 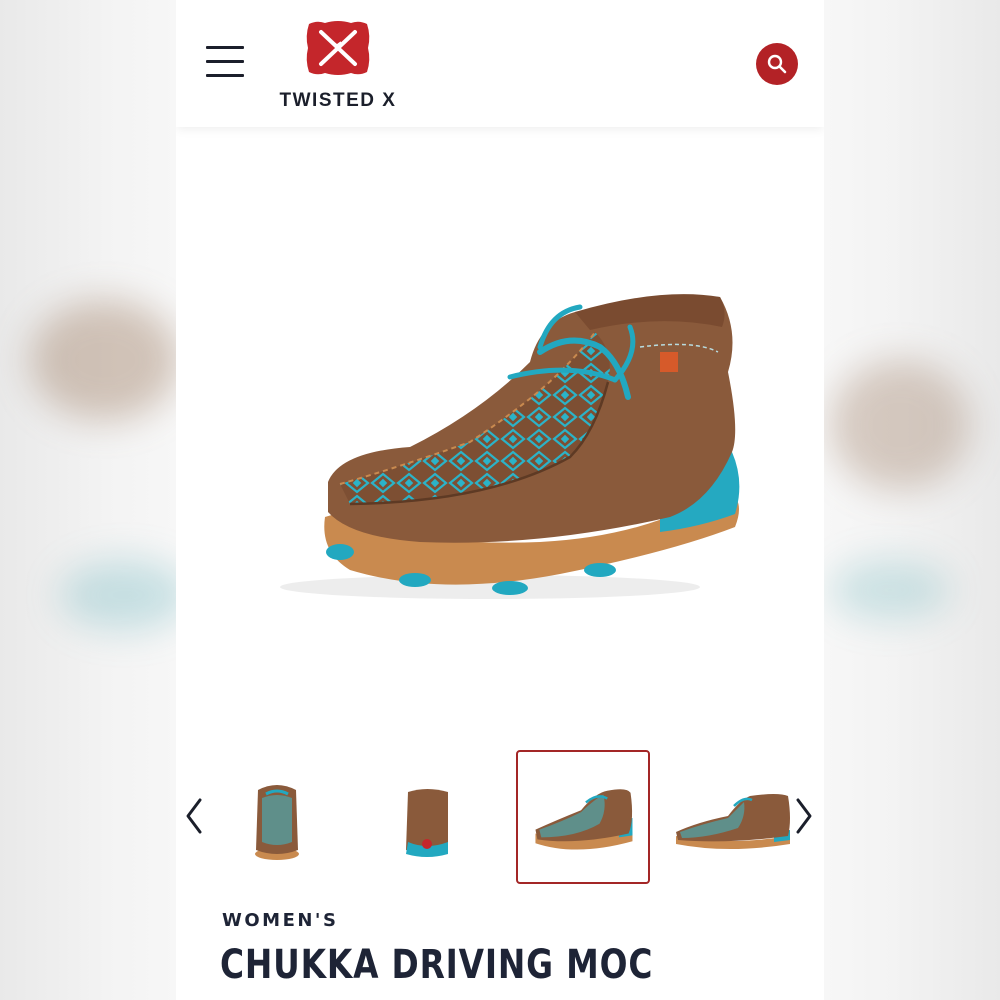 What do you see at coordinates (277, 822) in the screenshot?
I see `shoe-front-thumbnail` at bounding box center [277, 822].